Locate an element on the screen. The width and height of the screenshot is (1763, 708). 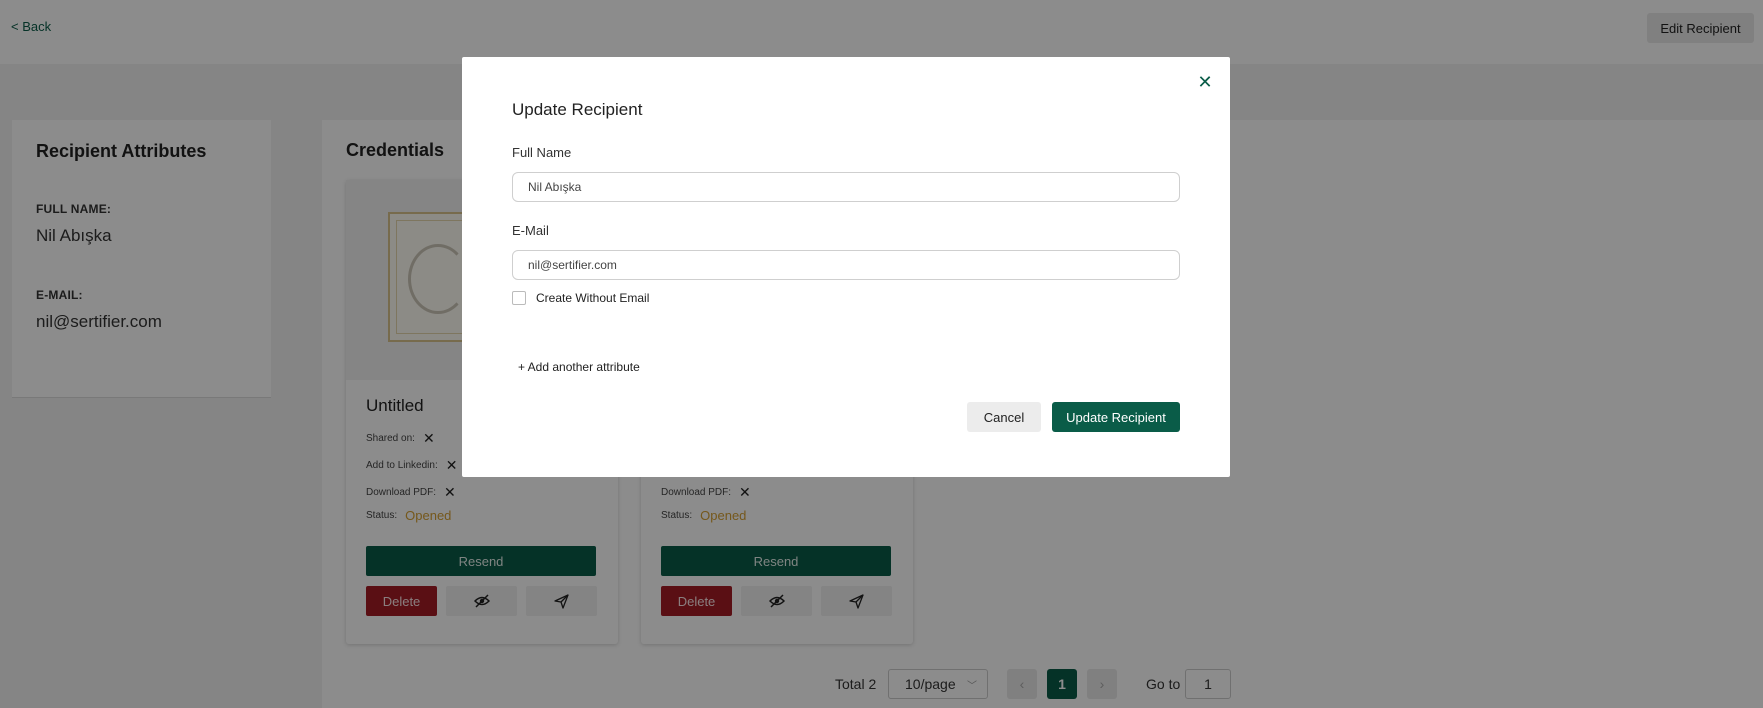
add-attribute-button: + Add another attribute is located at coordinates (579, 367).